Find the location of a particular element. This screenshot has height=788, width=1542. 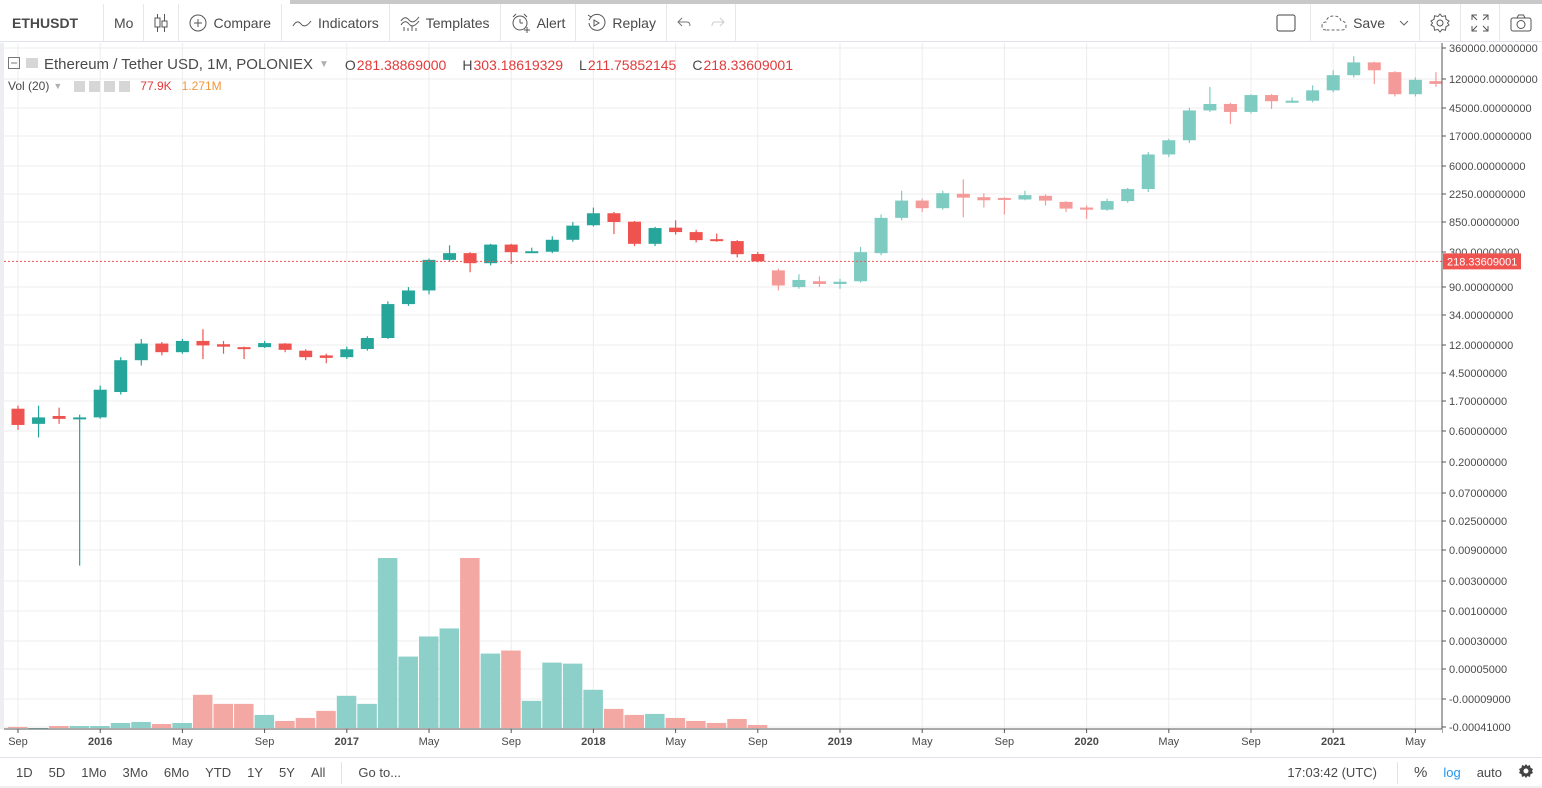

log-scale-toggle: log is located at coordinates (1451, 772).